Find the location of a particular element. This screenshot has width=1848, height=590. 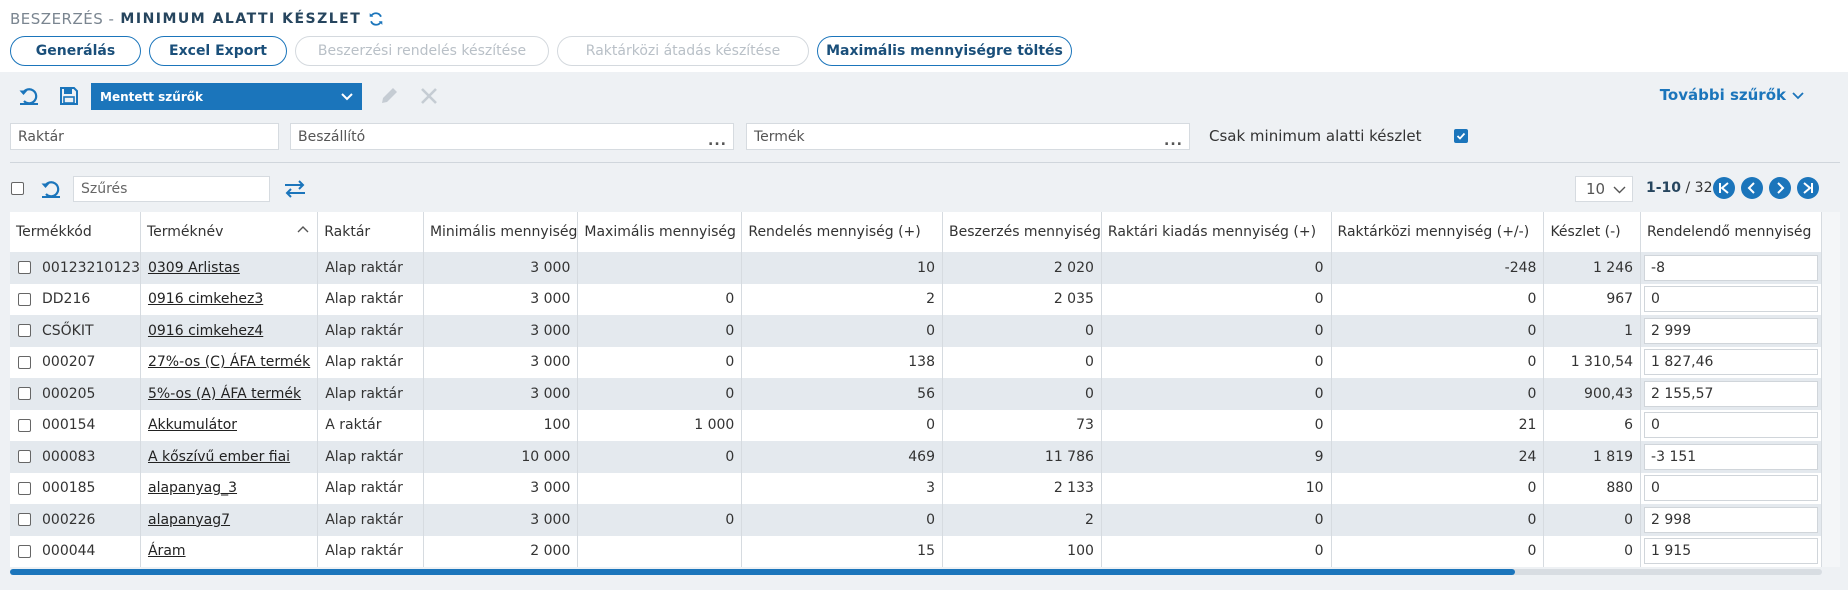

to-order-input: 2 155,57 is located at coordinates (1731, 393).